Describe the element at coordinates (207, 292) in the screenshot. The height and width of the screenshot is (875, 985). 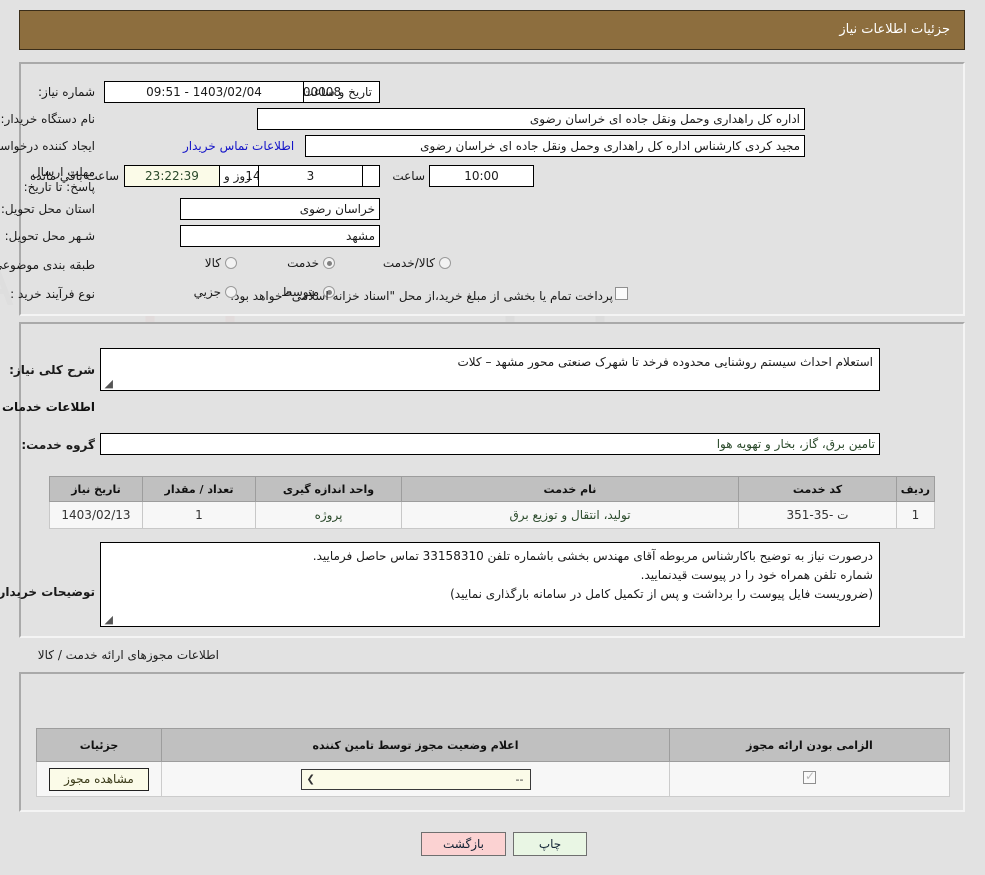
I see `radio-label-process-0: جزیي` at that location.